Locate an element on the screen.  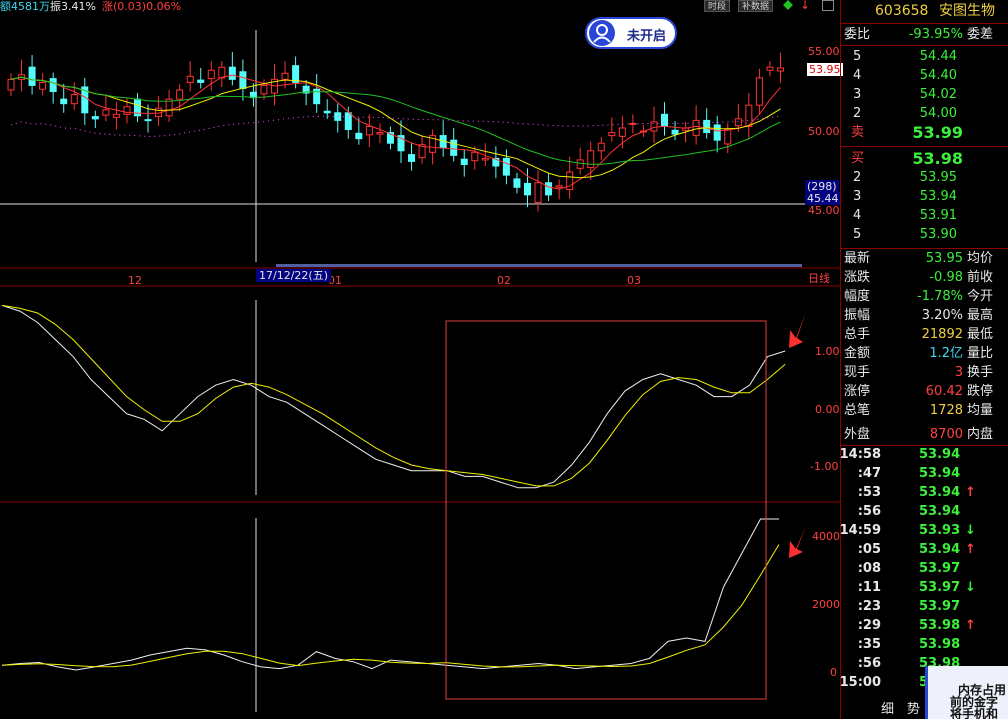
down-arrow-icon: ↓ is located at coordinates (805, 6).